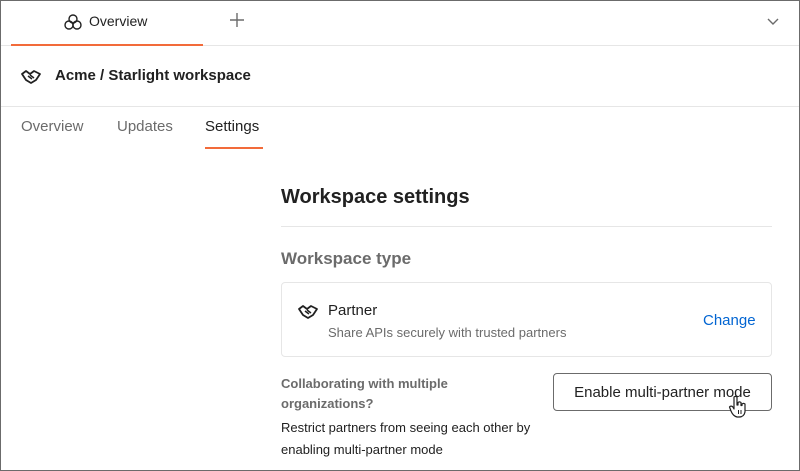 Image resolution: width=800 pixels, height=471 pixels. Describe the element at coordinates (400, 23) in the screenshot. I see `tab-bar: Overview` at that location.